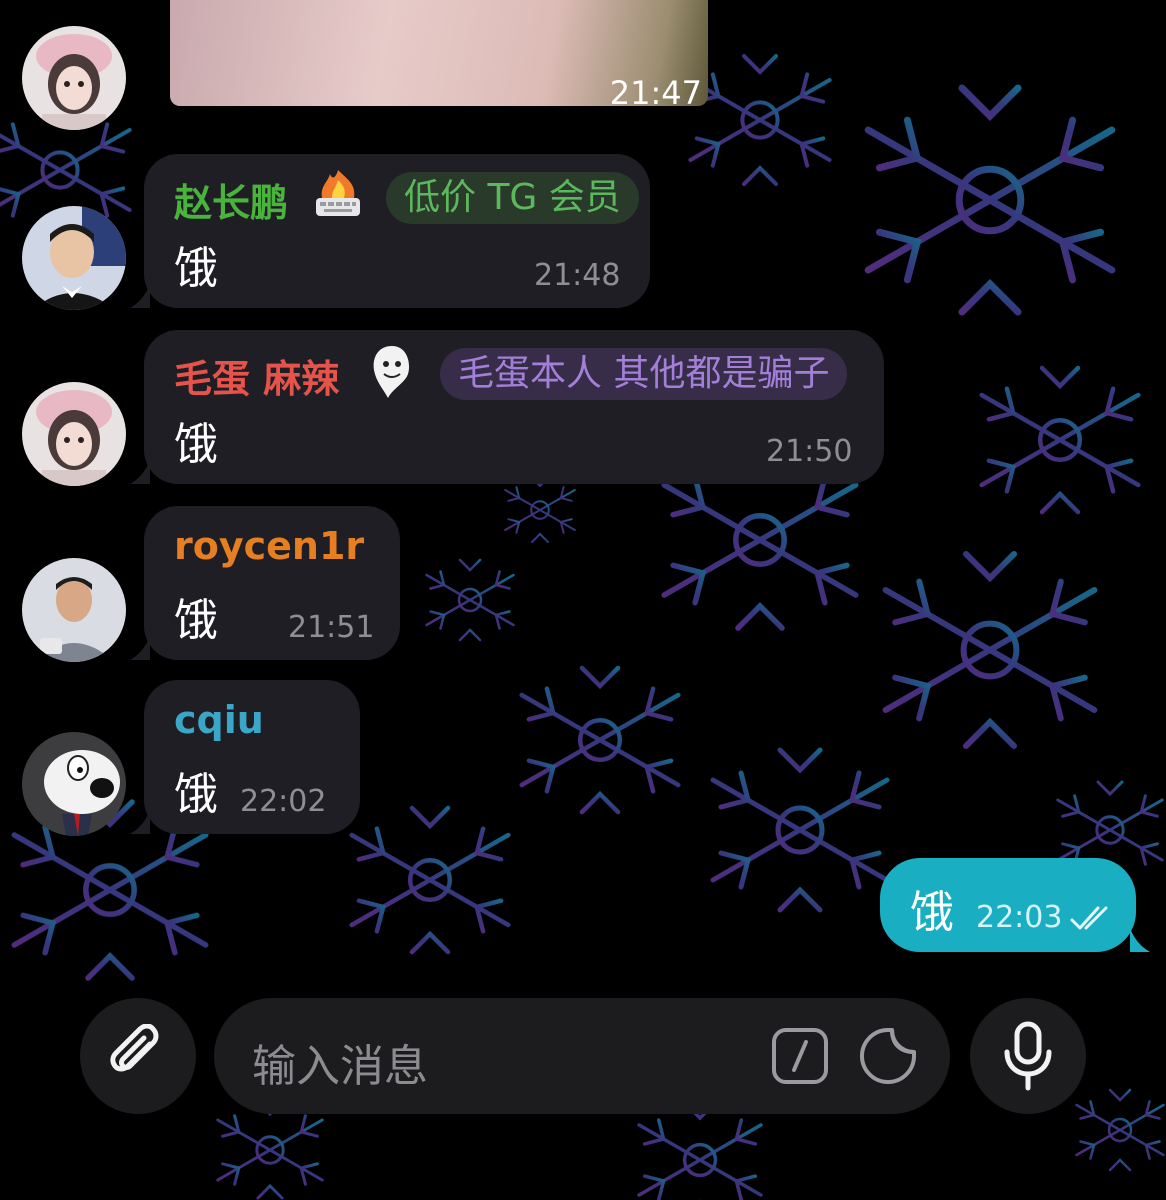 This screenshot has width=1166, height=1200. I want to click on member-tag: 低价 TG 会员, so click(512, 198).